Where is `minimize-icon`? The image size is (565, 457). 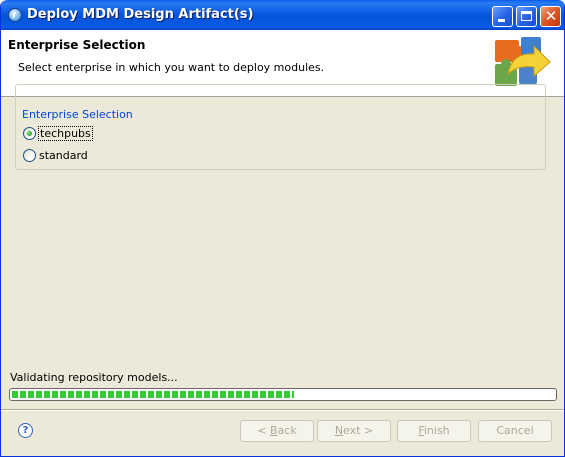 minimize-icon is located at coordinates (501, 20).